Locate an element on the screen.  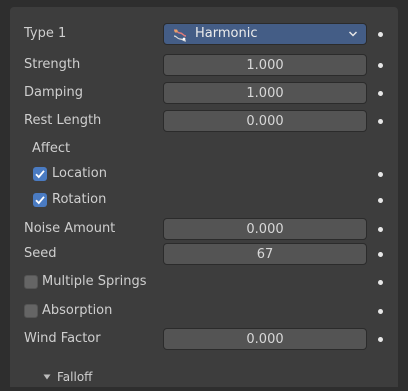
affect-label: Affect is located at coordinates (51, 148).